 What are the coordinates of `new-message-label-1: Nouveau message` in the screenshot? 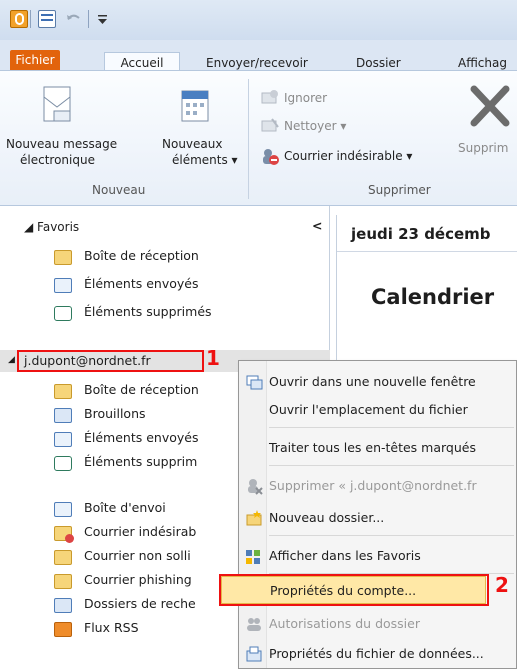 It's located at (61, 144).